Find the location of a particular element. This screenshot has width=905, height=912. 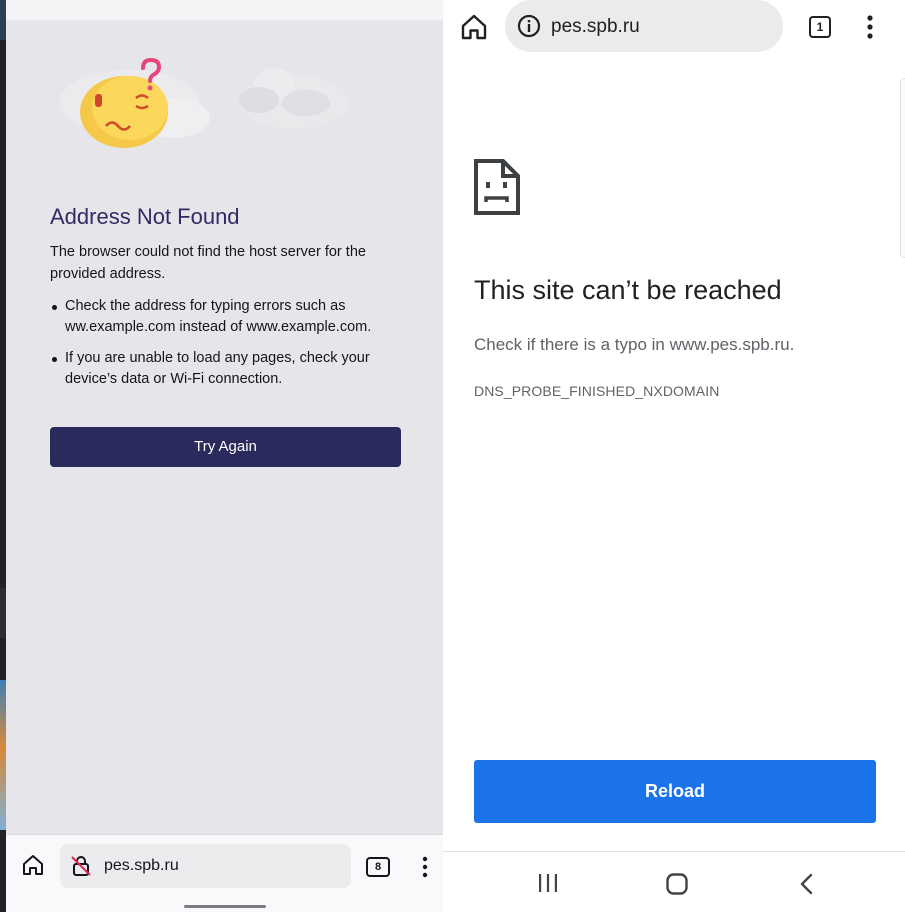

site-info-icon is located at coordinates (529, 26).